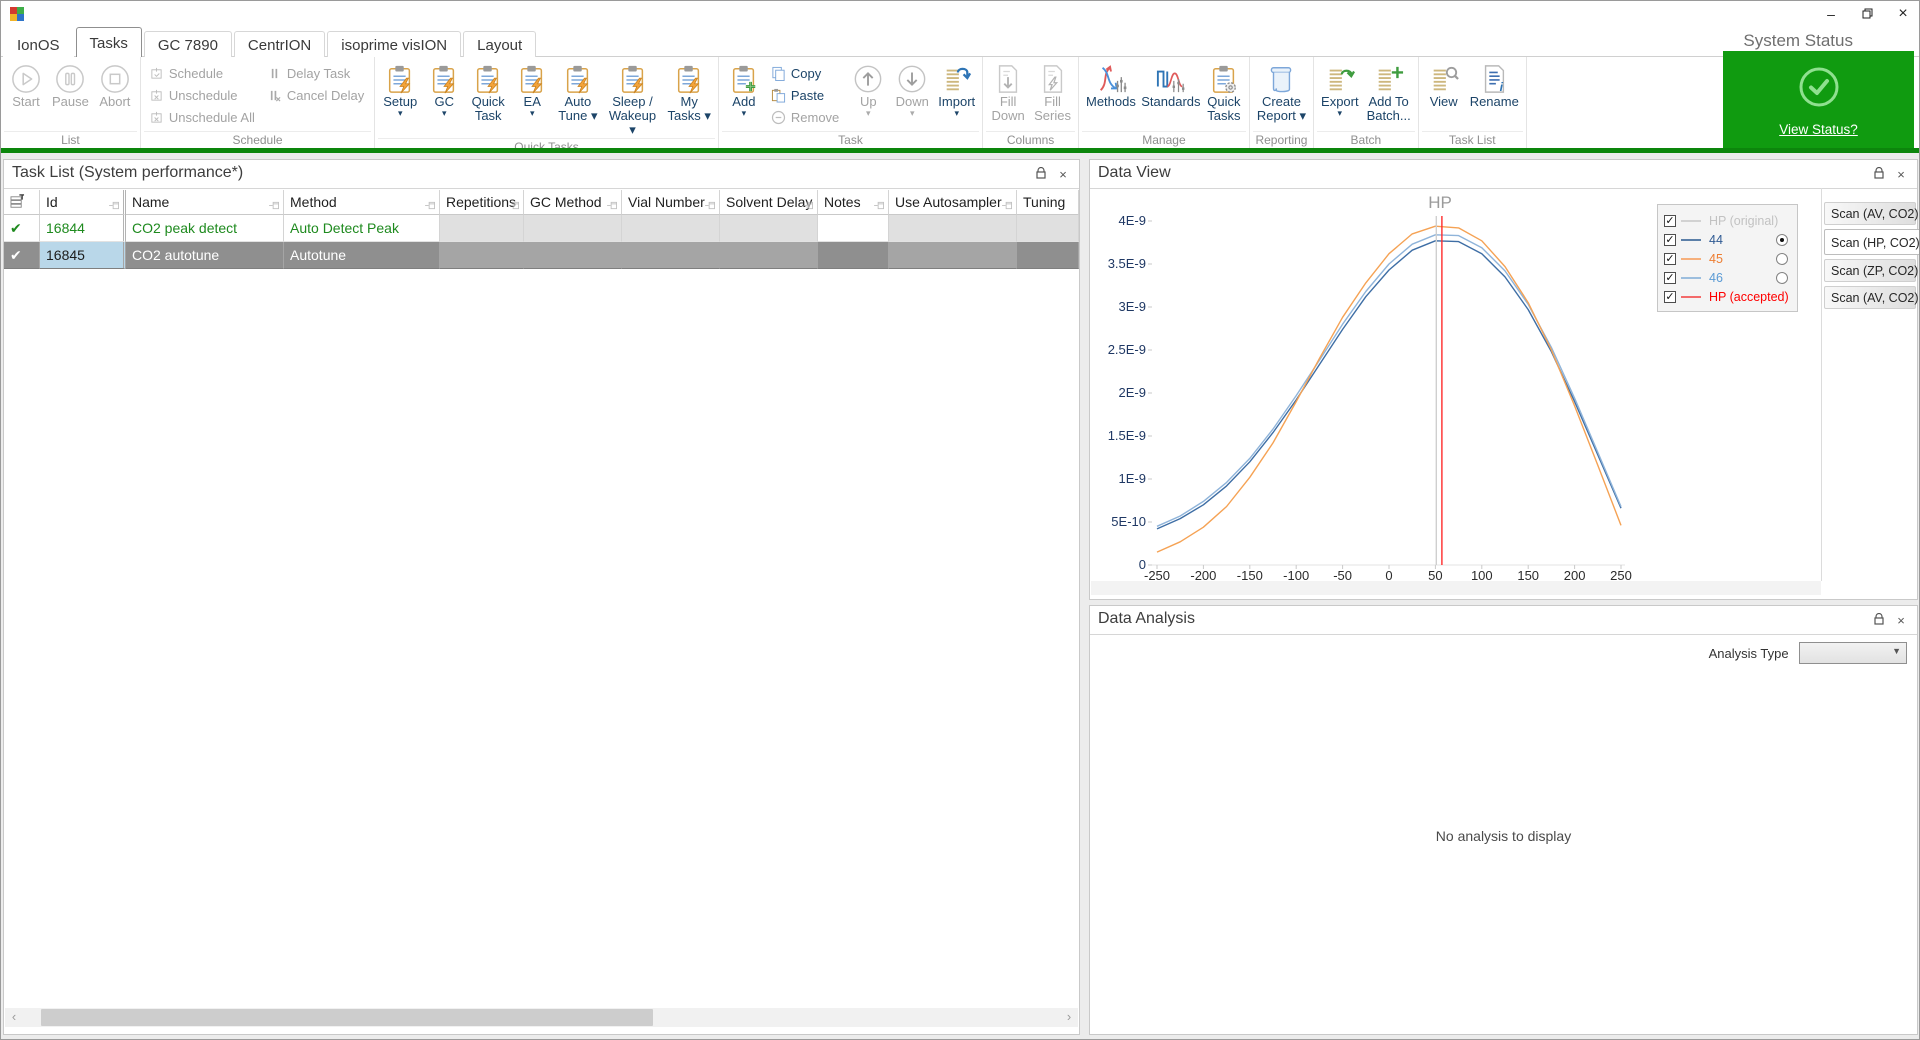 This screenshot has height=1040, width=1920. What do you see at coordinates (83, 202) in the screenshot?
I see `column-header-id: Id` at bounding box center [83, 202].